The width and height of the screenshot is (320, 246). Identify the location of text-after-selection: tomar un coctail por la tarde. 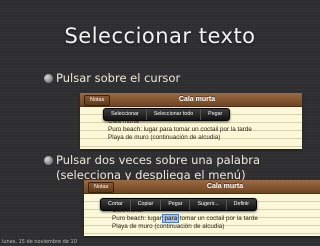
(218, 218).